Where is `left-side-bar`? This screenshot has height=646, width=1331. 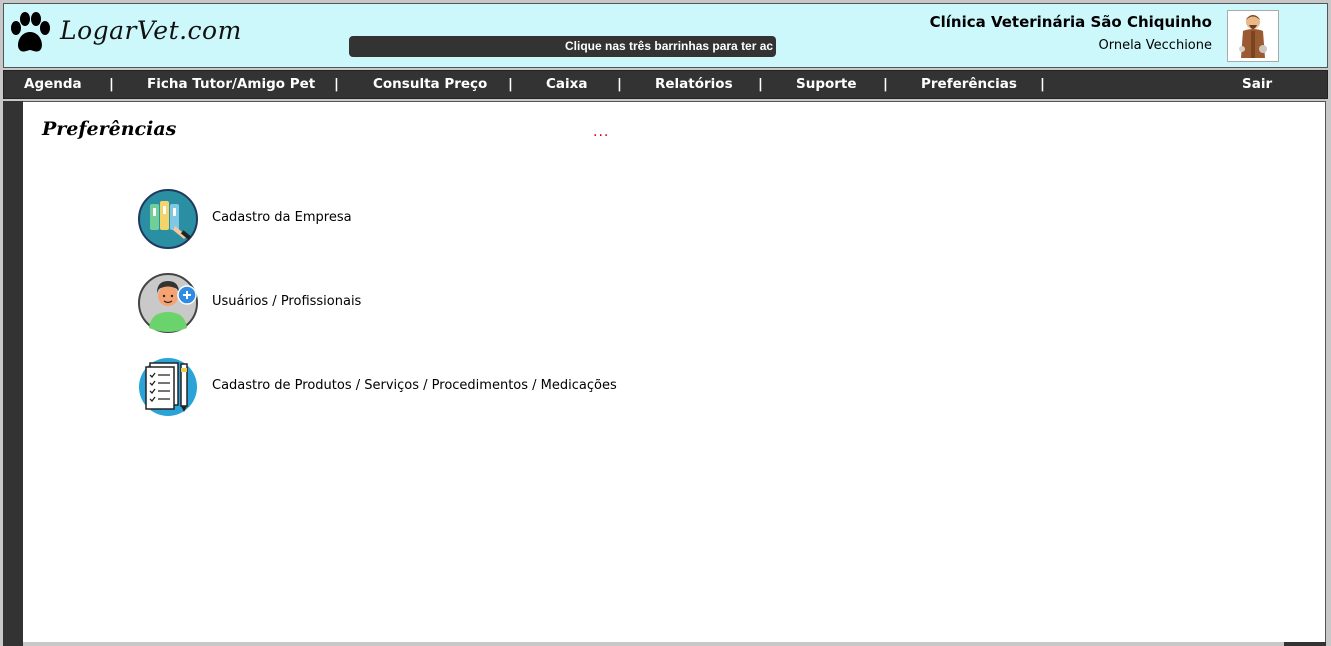
left-side-bar is located at coordinates (13, 373).